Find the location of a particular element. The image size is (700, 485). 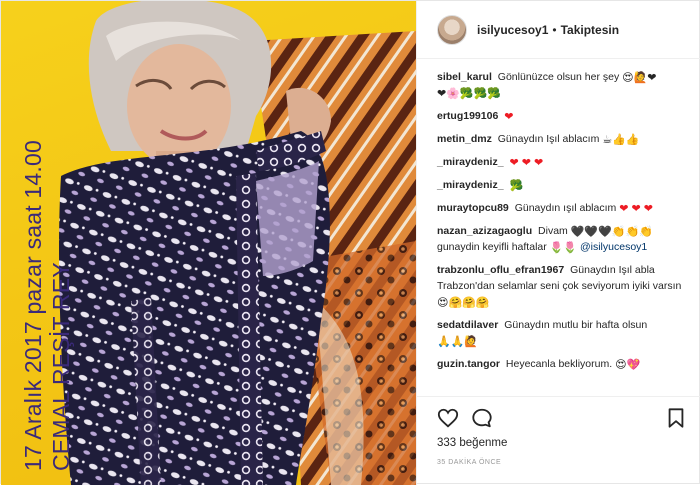

comment-username: trabzonlu_oflu_efran1967 is located at coordinates (500, 270).